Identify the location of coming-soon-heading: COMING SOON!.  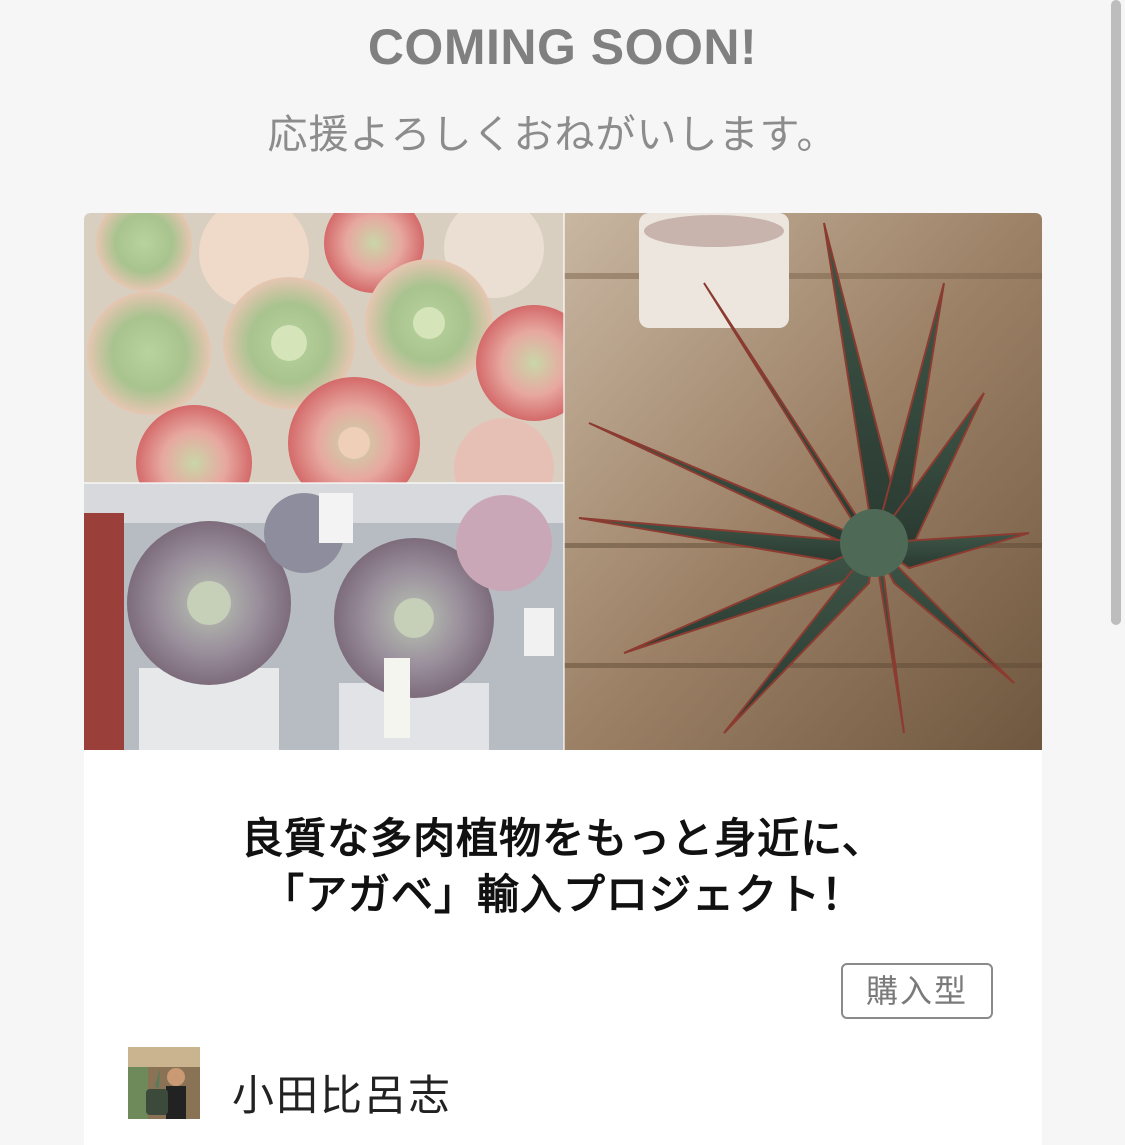
(562, 47).